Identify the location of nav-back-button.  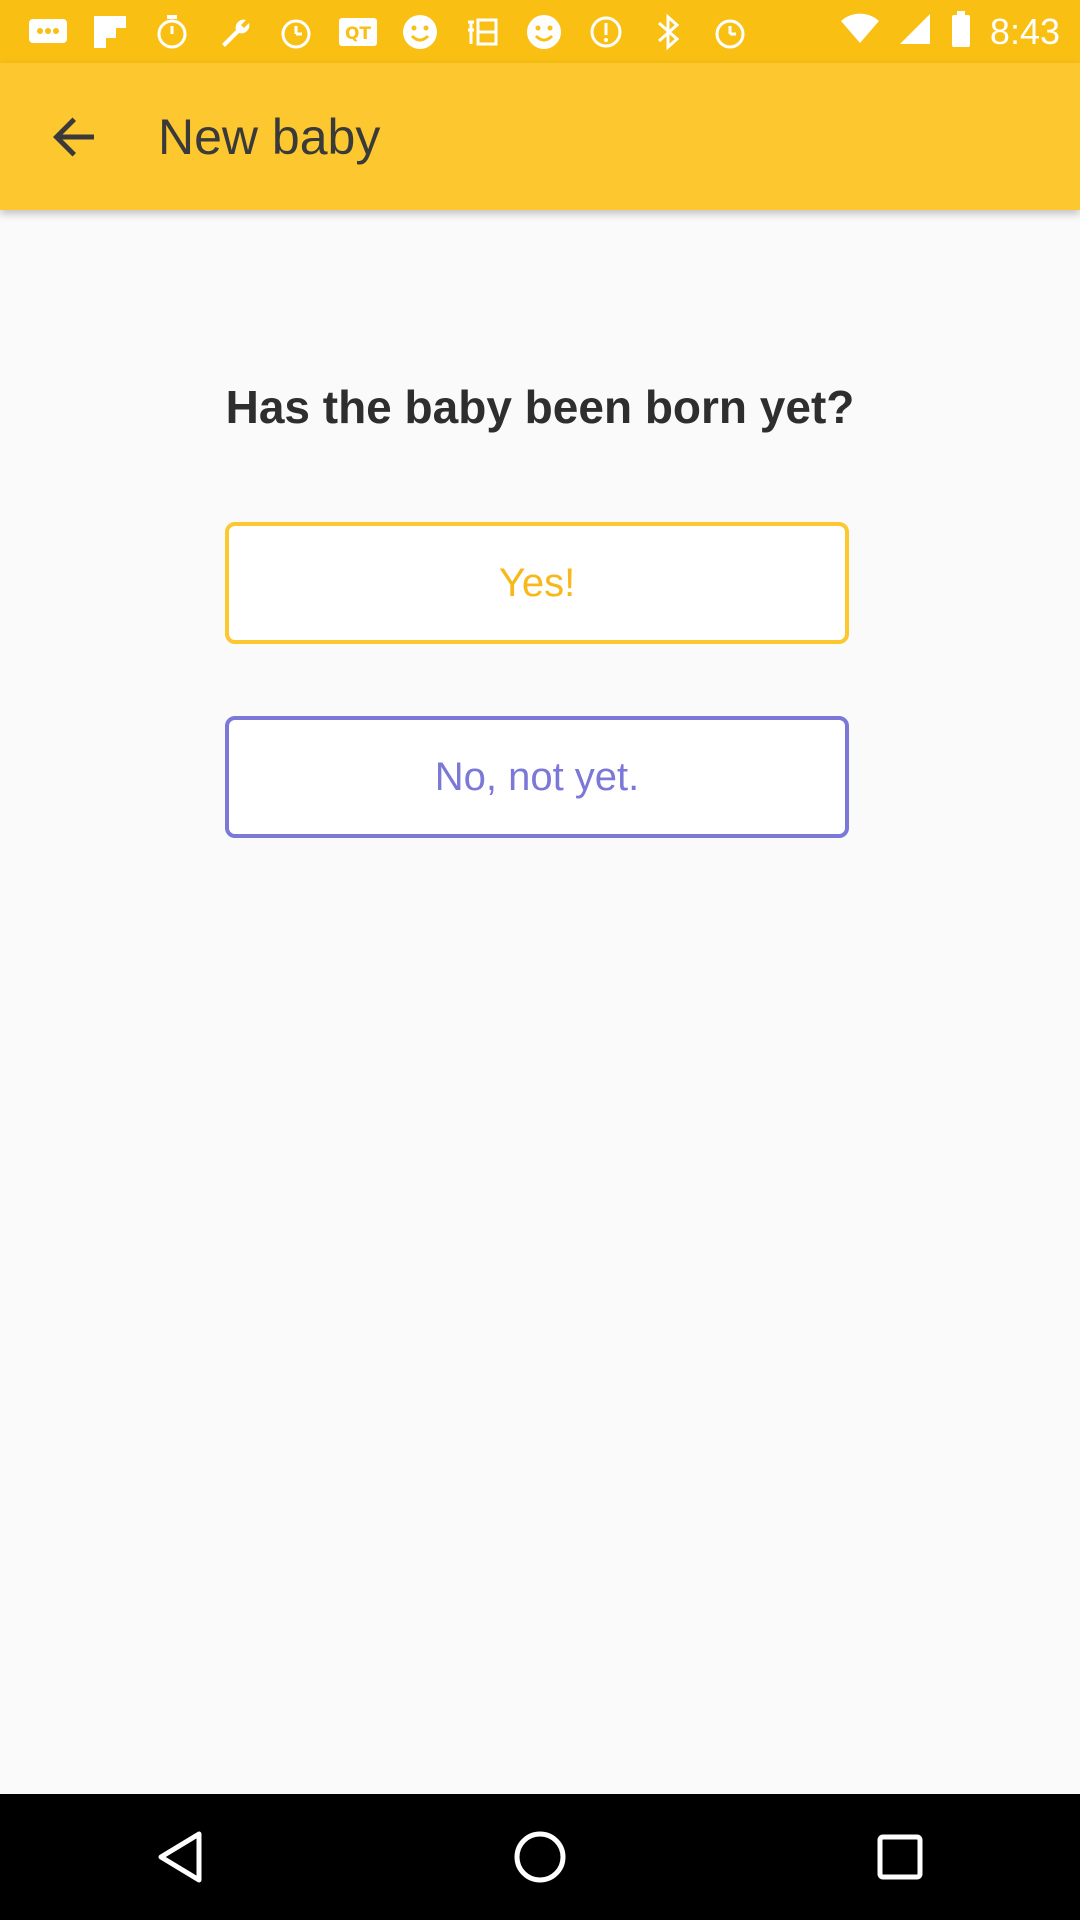
(180, 1857).